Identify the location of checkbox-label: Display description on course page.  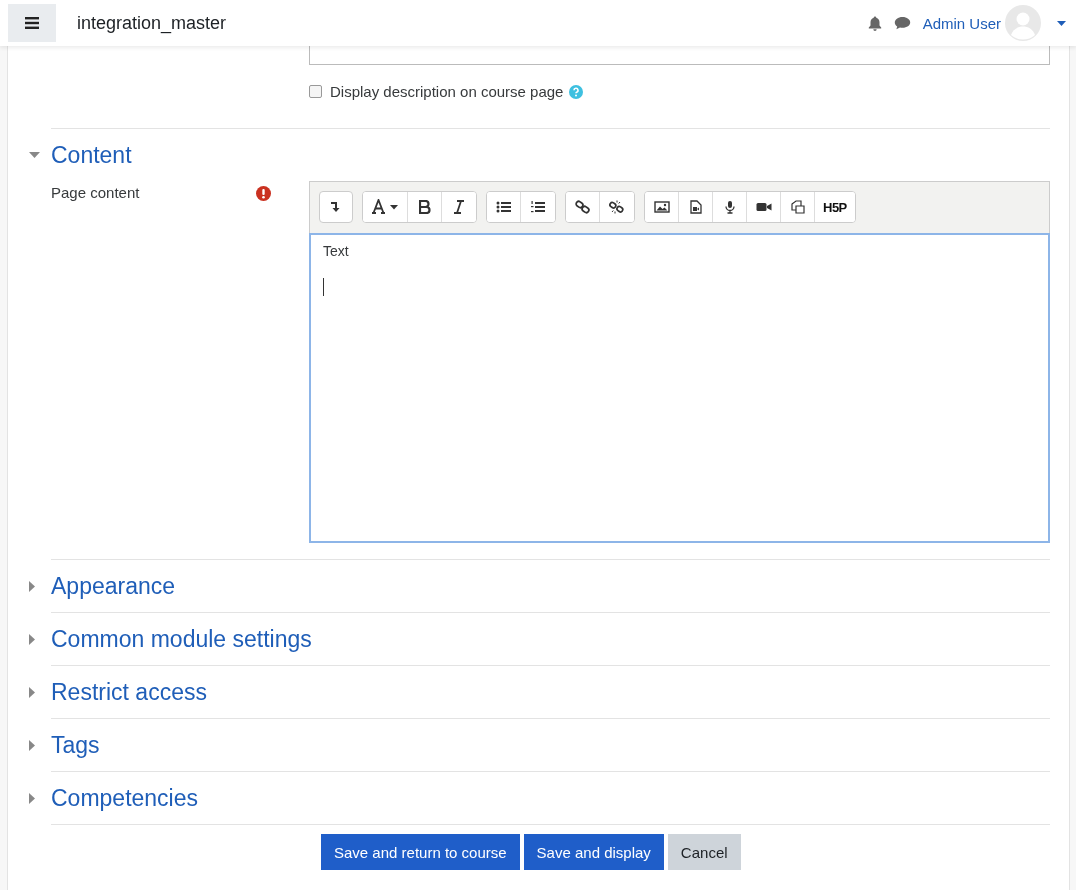
(447, 91).